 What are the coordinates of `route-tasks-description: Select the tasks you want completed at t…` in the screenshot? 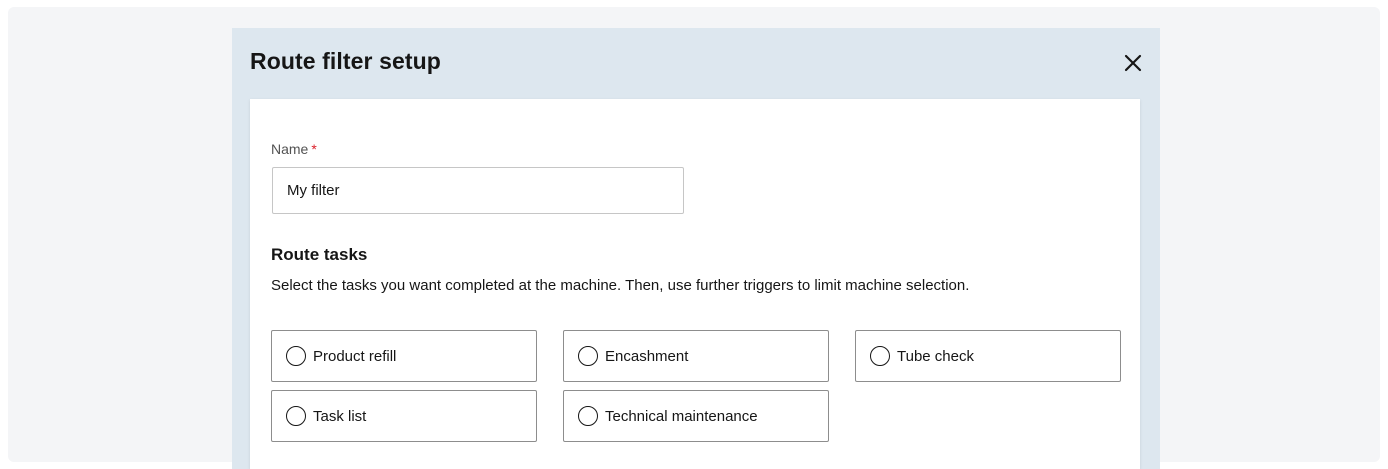 It's located at (620, 285).